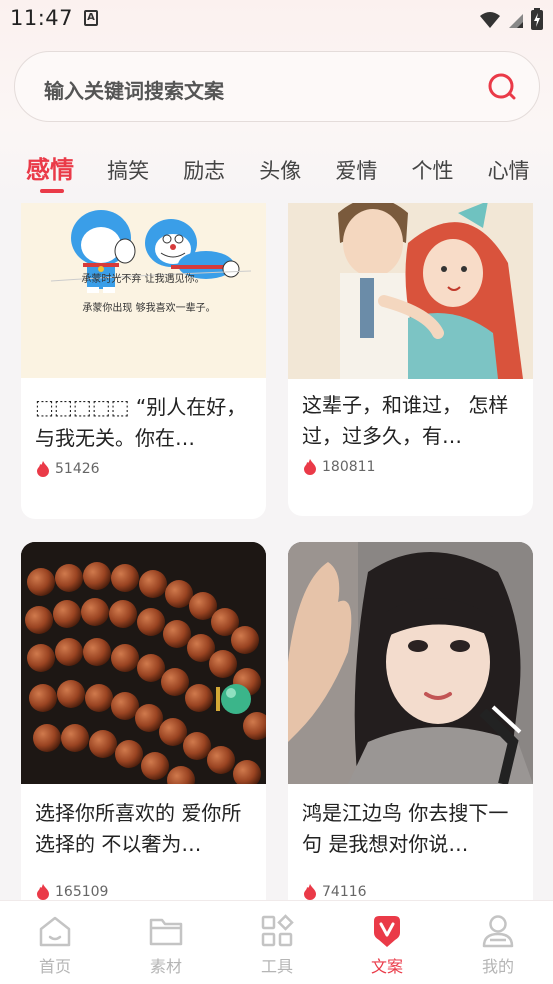 Image resolution: width=553 pixels, height=984 pixels. What do you see at coordinates (356, 170) in the screenshot?
I see `tab-love: 爱情` at bounding box center [356, 170].